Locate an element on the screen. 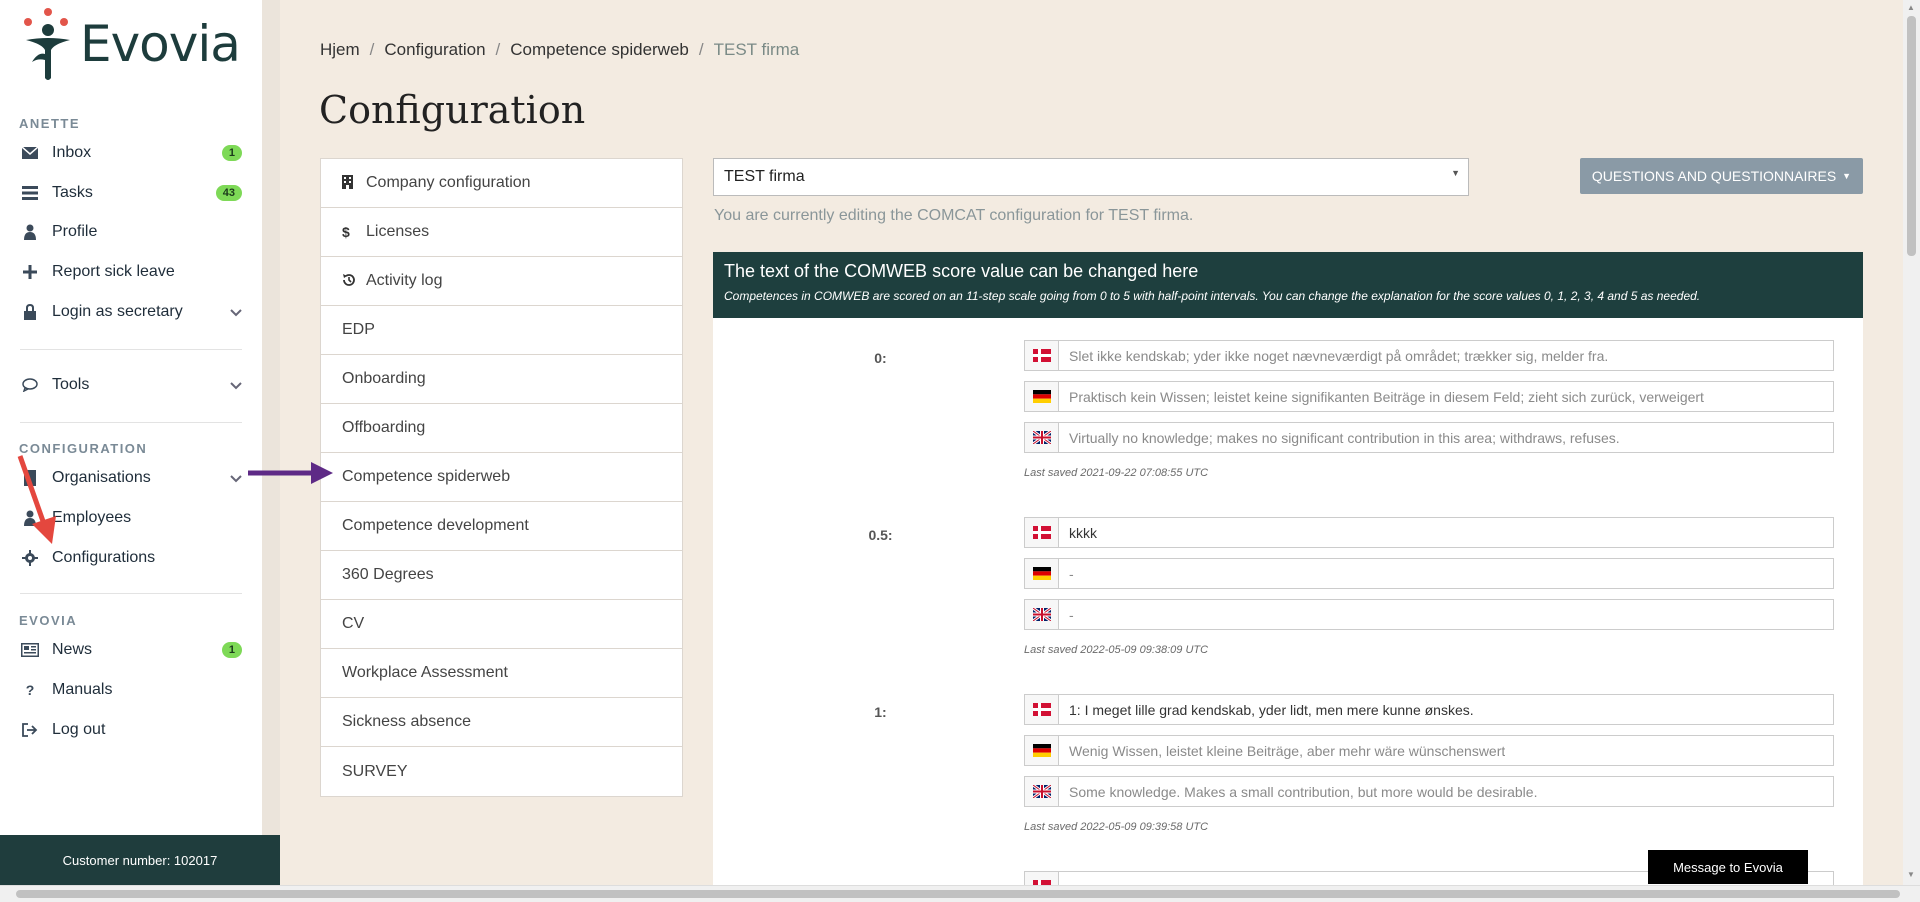  score-text-input-german: - is located at coordinates (1429, 573).